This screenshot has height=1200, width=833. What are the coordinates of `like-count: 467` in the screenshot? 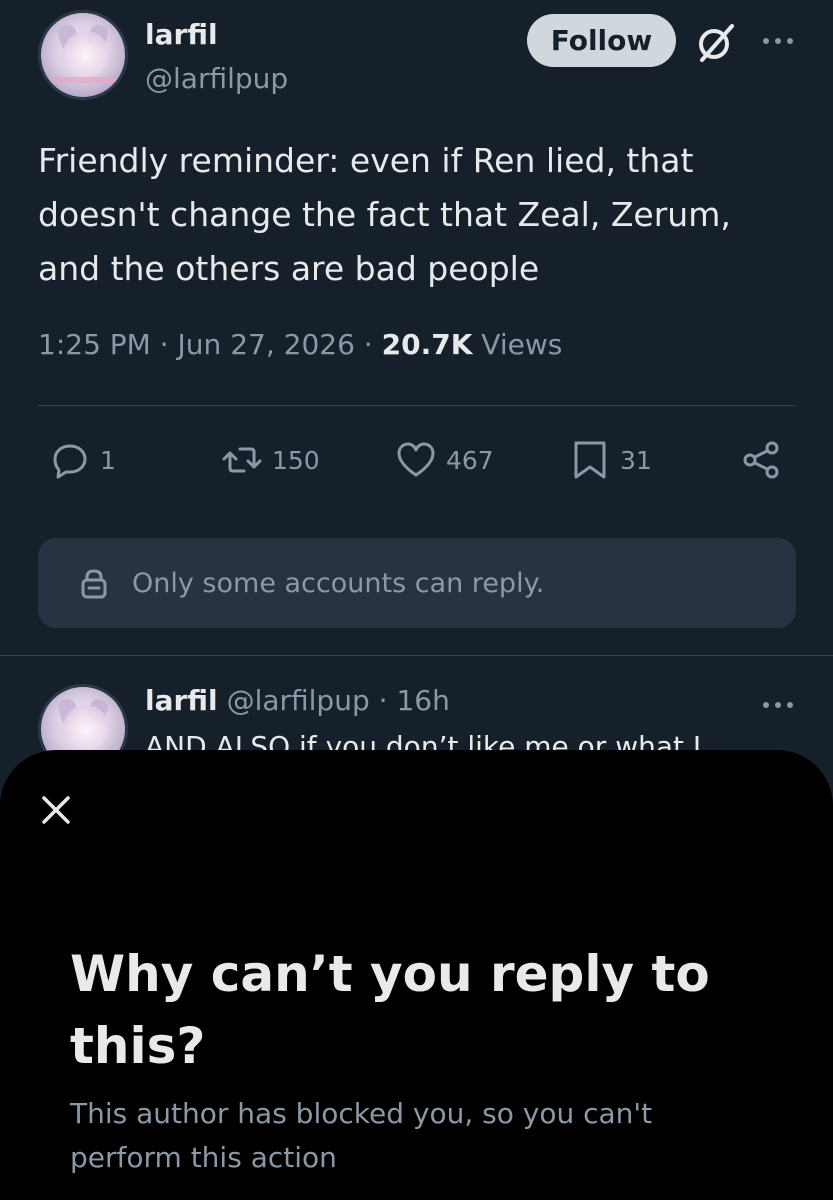 It's located at (470, 460).